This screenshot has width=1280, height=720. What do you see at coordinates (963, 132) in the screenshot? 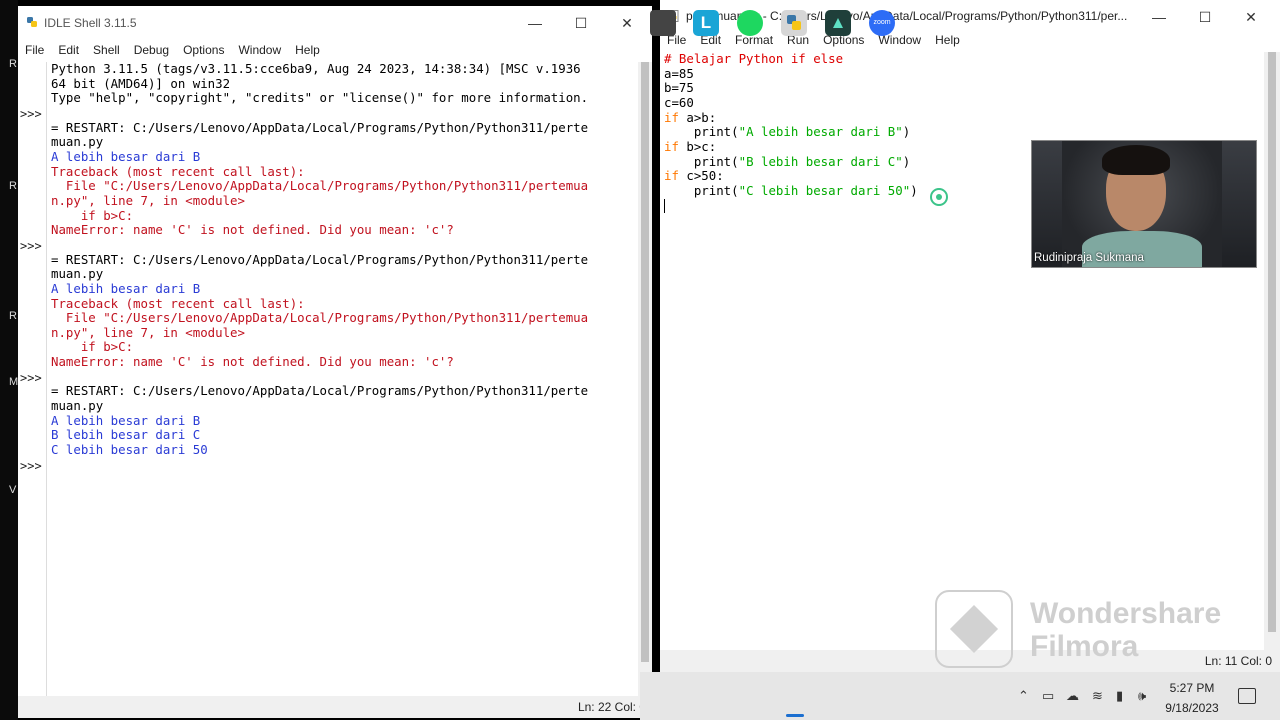
I see `code-line: print("A lebih besar dari B")` at bounding box center [963, 132].